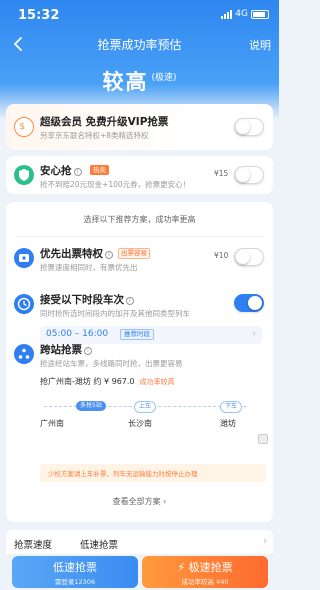  Describe the element at coordinates (139, 542) in the screenshot. I see `speed-row: 抢票速度 低速抢票 ›` at that location.